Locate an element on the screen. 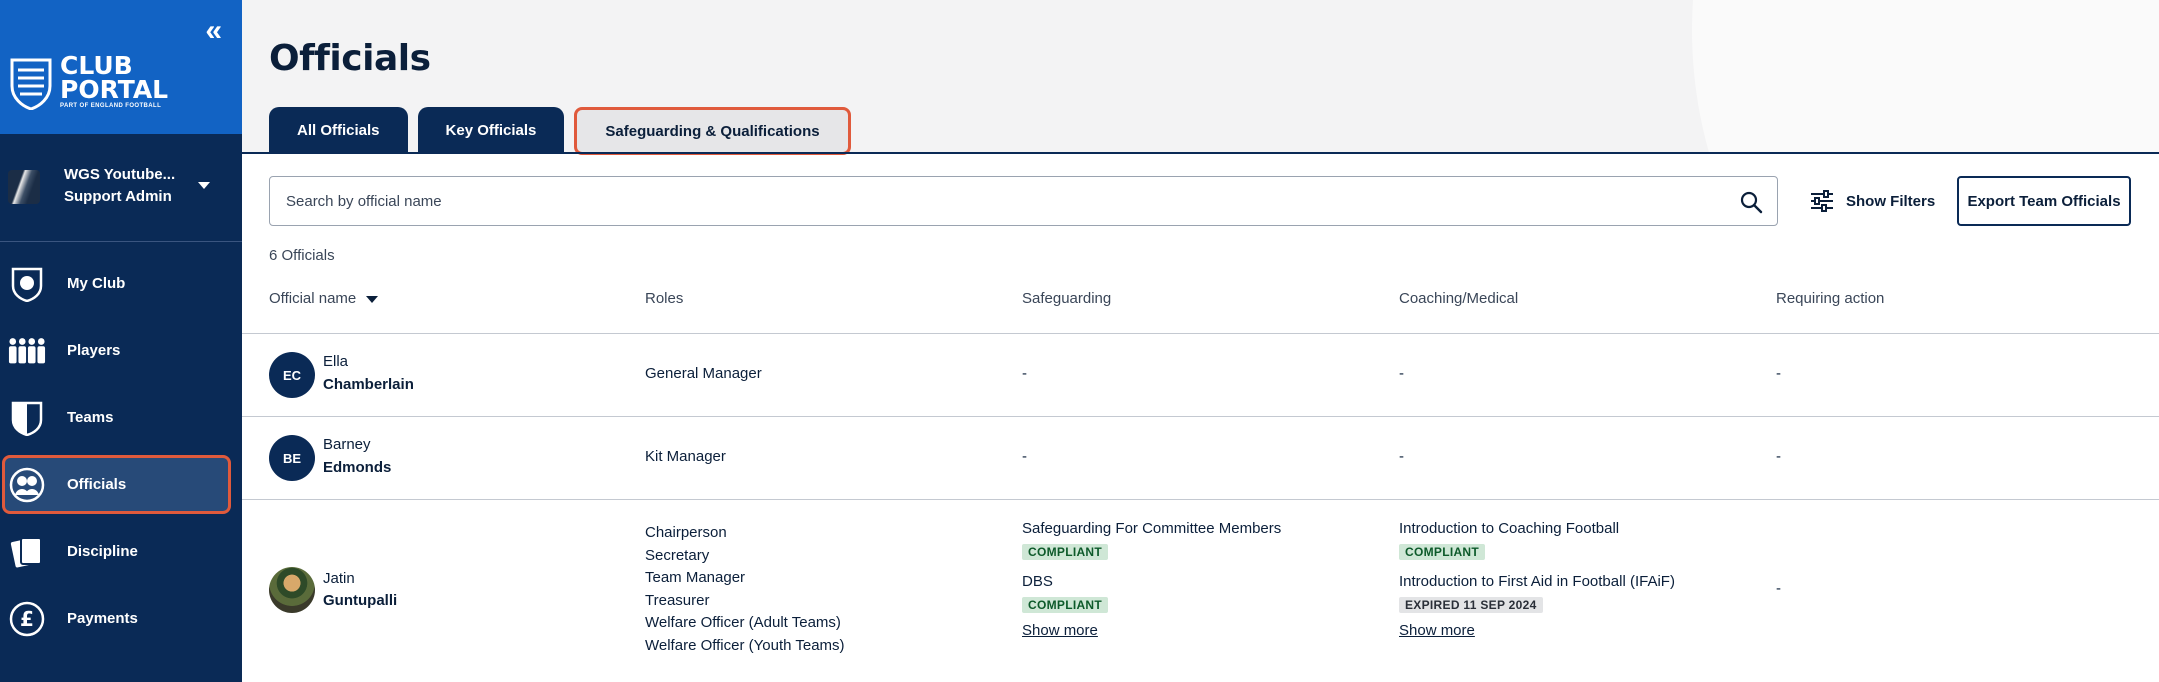  column-header-safeguarding: Safeguarding is located at coordinates (1067, 298).